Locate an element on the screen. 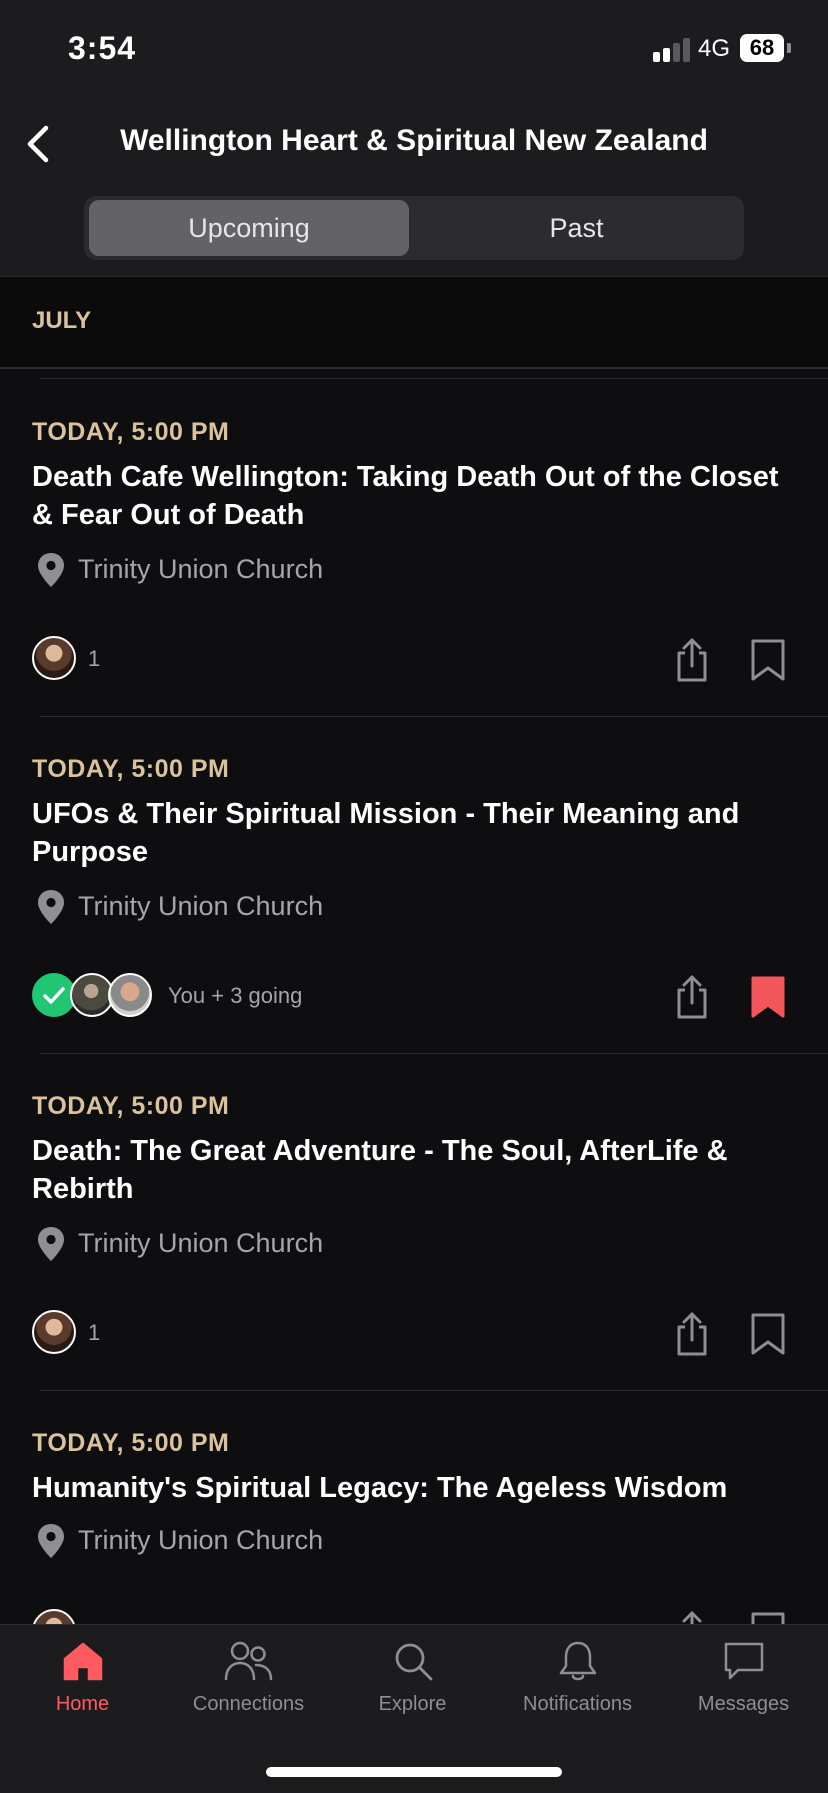  tab-notifications-label: Notifications is located at coordinates (577, 1704).